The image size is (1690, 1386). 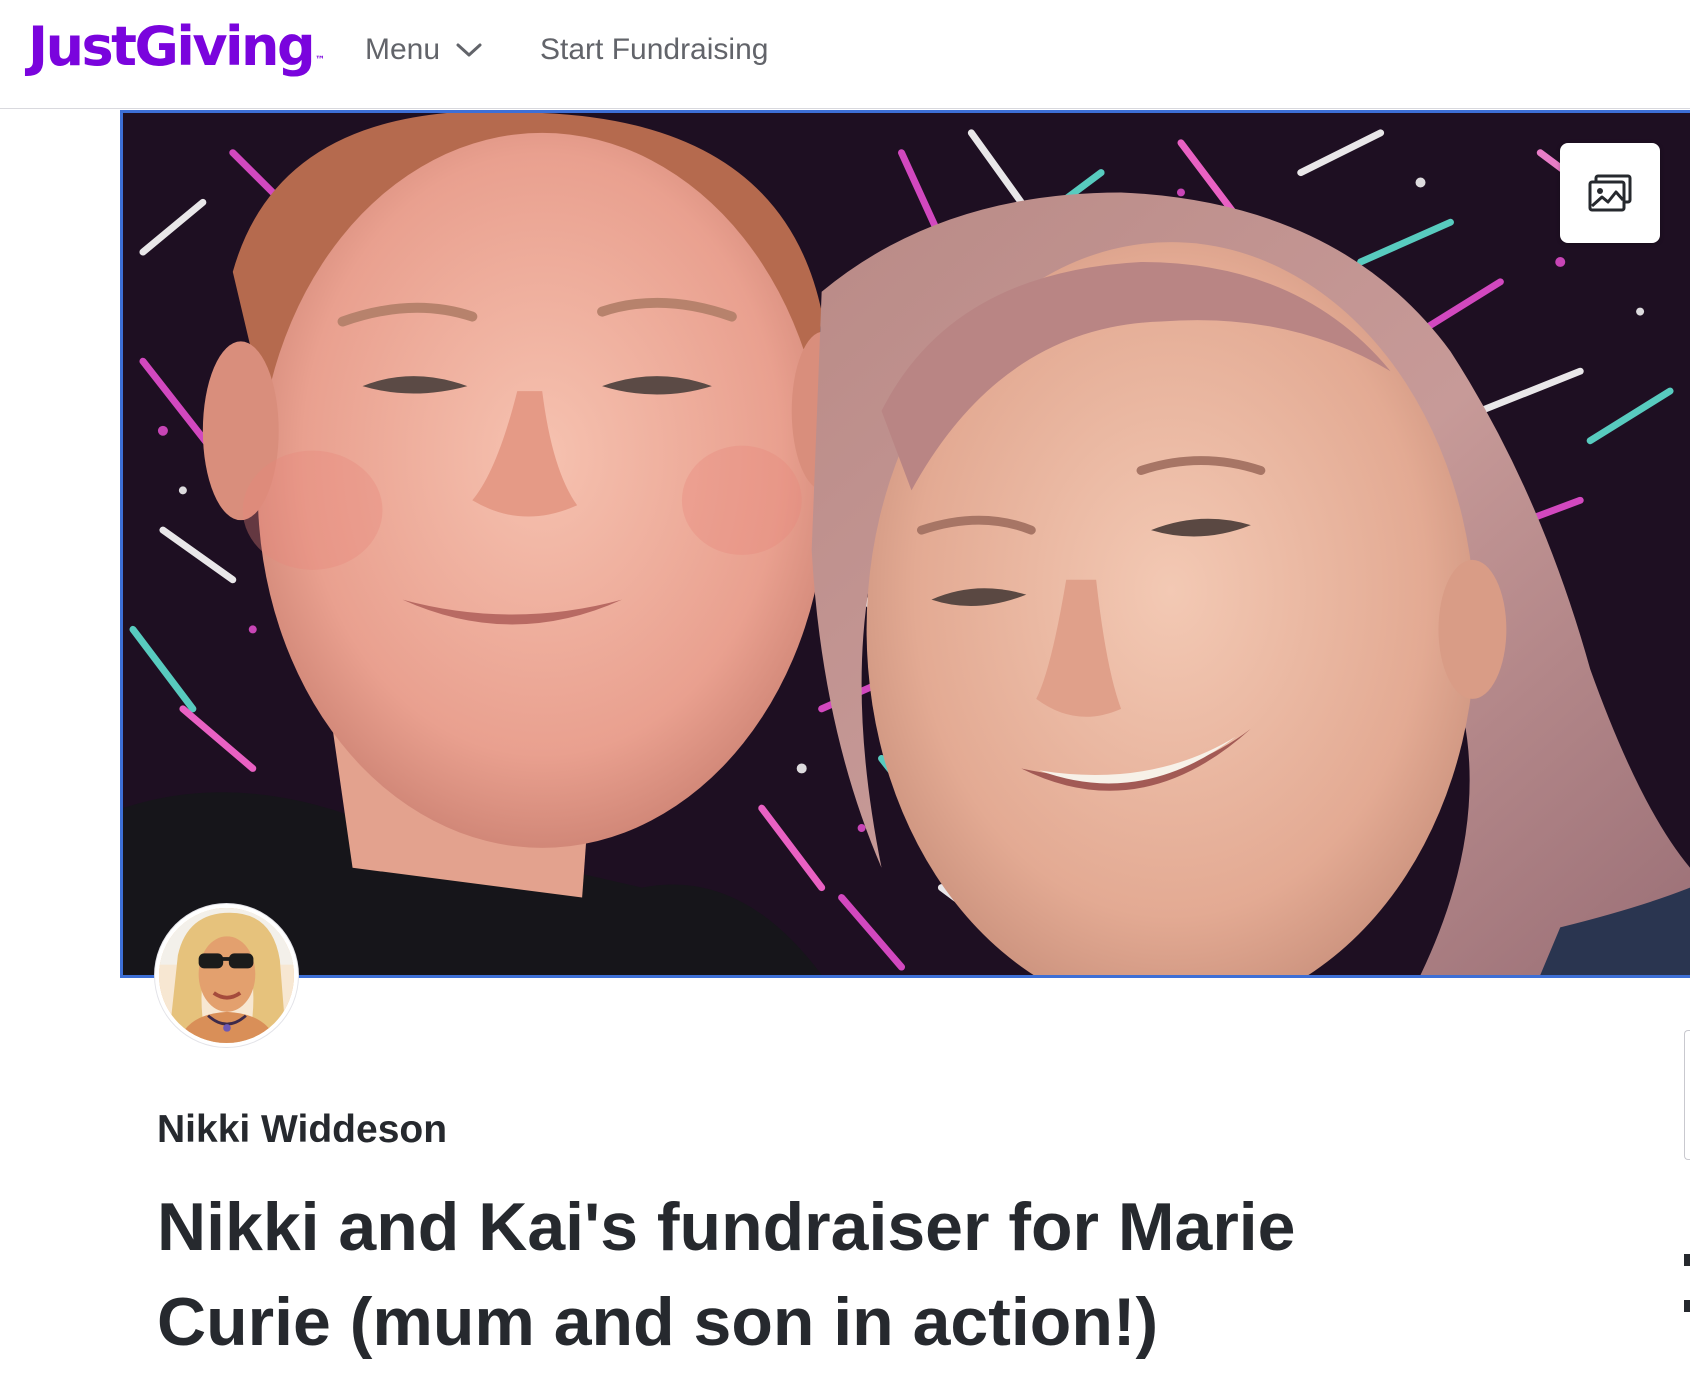 I want to click on view-gallery-button, so click(x=1610, y=193).